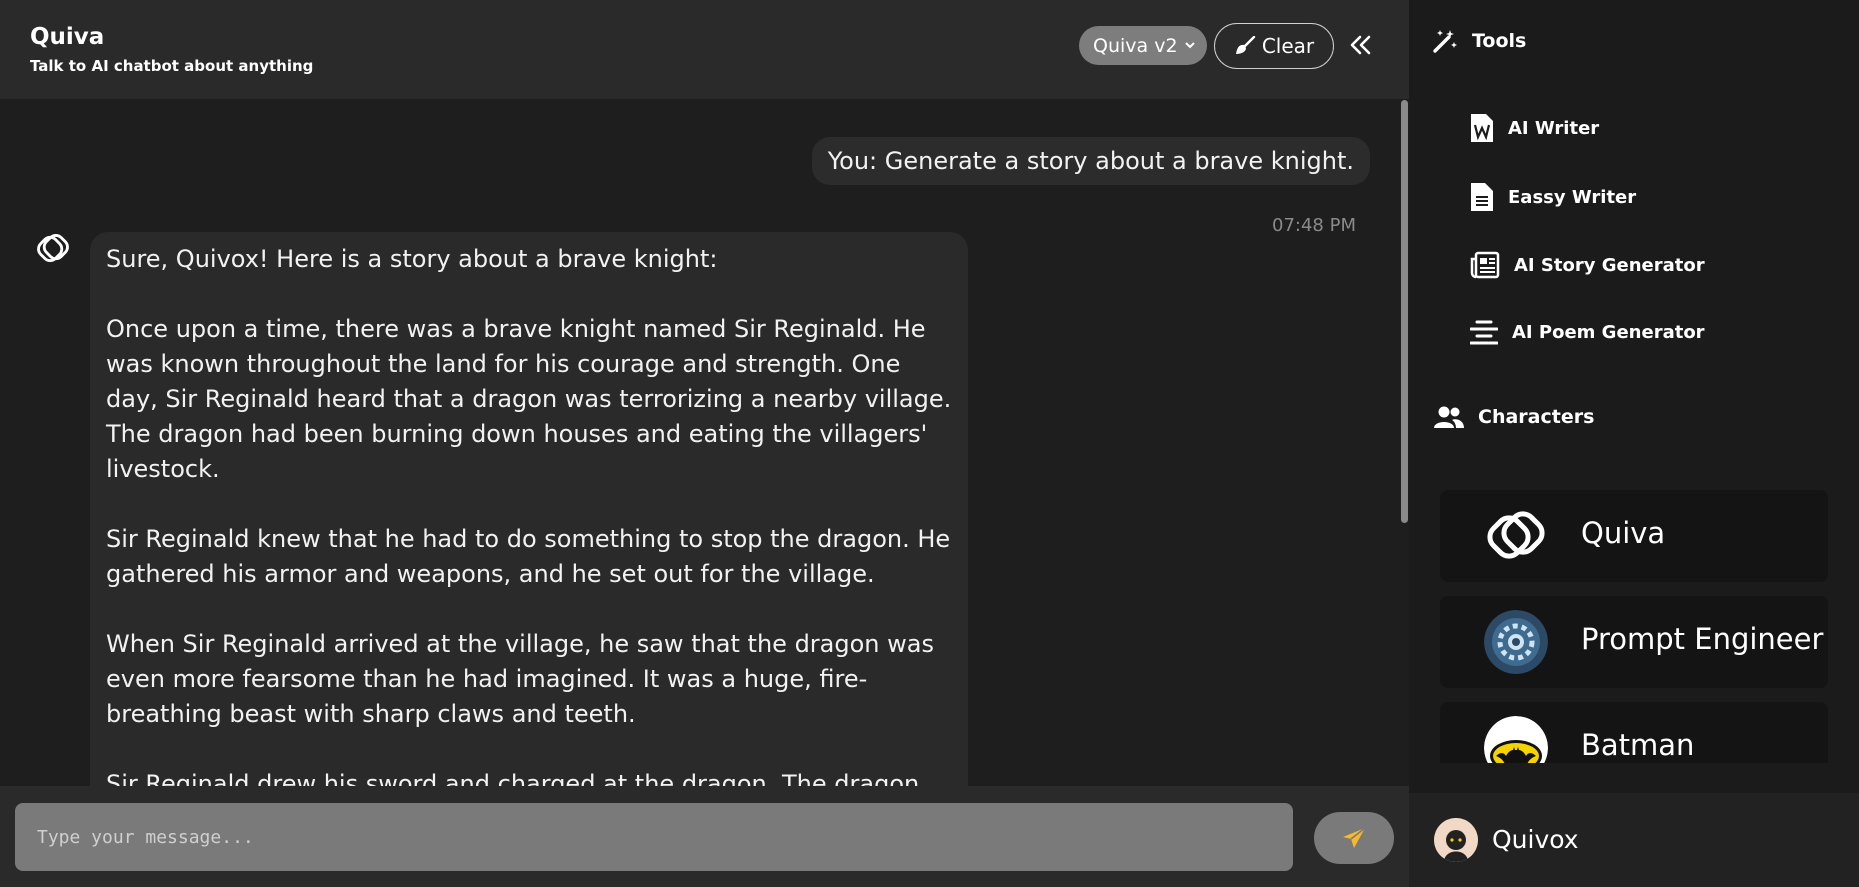 The width and height of the screenshot is (1859, 887). Describe the element at coordinates (1482, 128) in the screenshot. I see `word-doc-icon` at that location.